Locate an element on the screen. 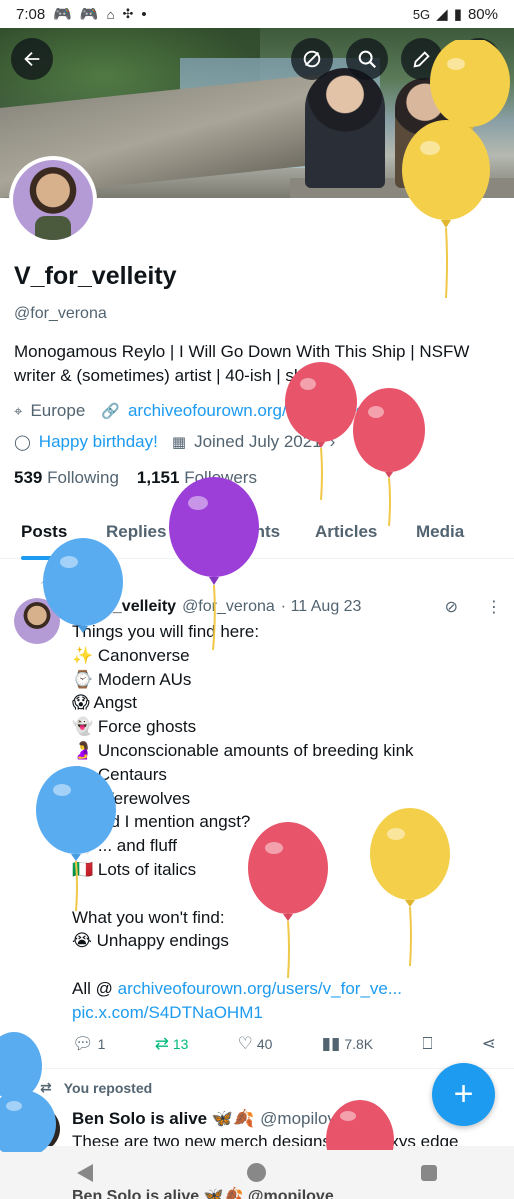 The height and width of the screenshot is (1199, 514). repost-indicator: ⇄ You reposted is located at coordinates (96, 1087).